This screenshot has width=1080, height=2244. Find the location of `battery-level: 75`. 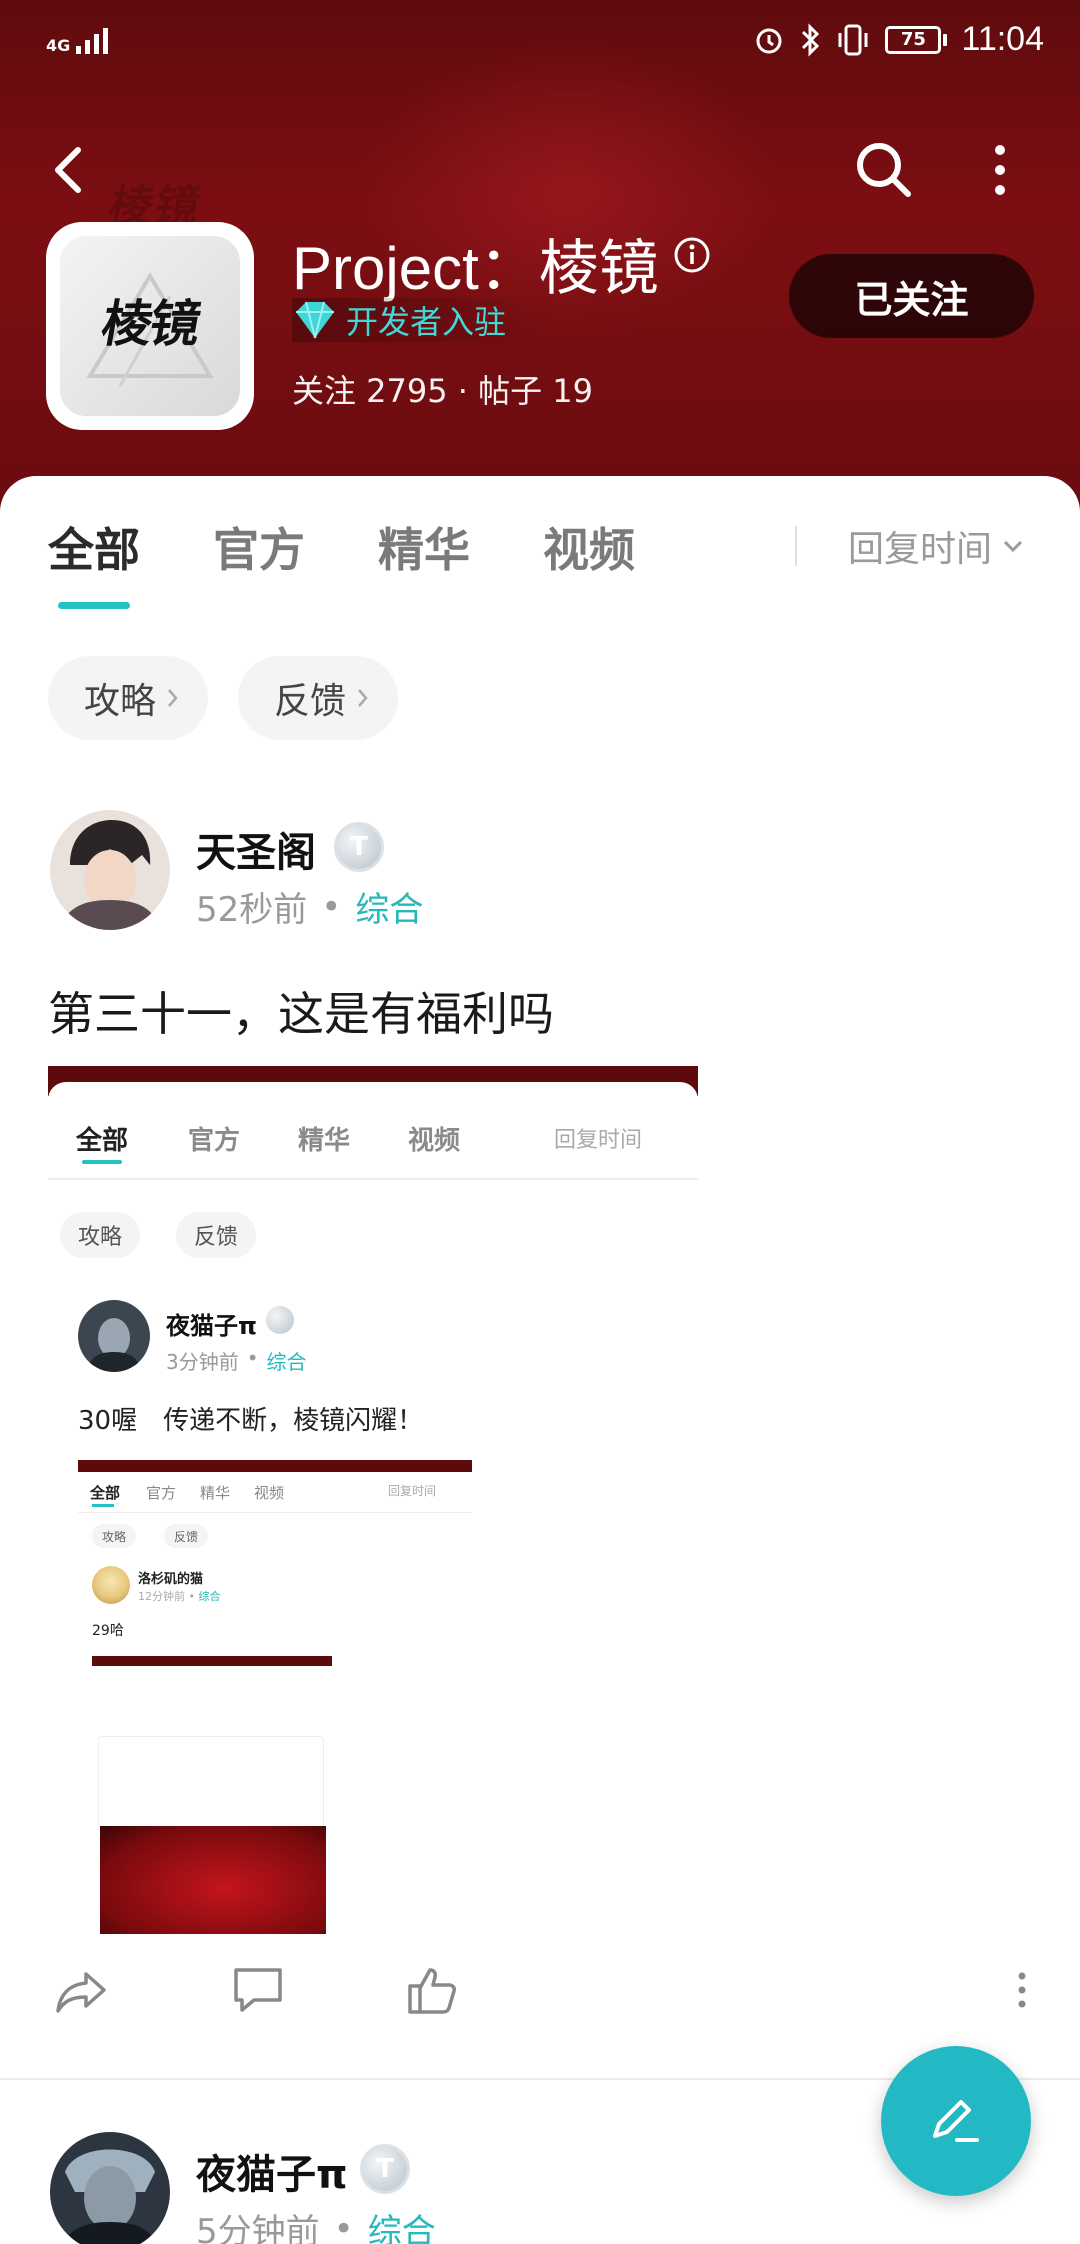

battery-level: 75 is located at coordinates (913, 39).